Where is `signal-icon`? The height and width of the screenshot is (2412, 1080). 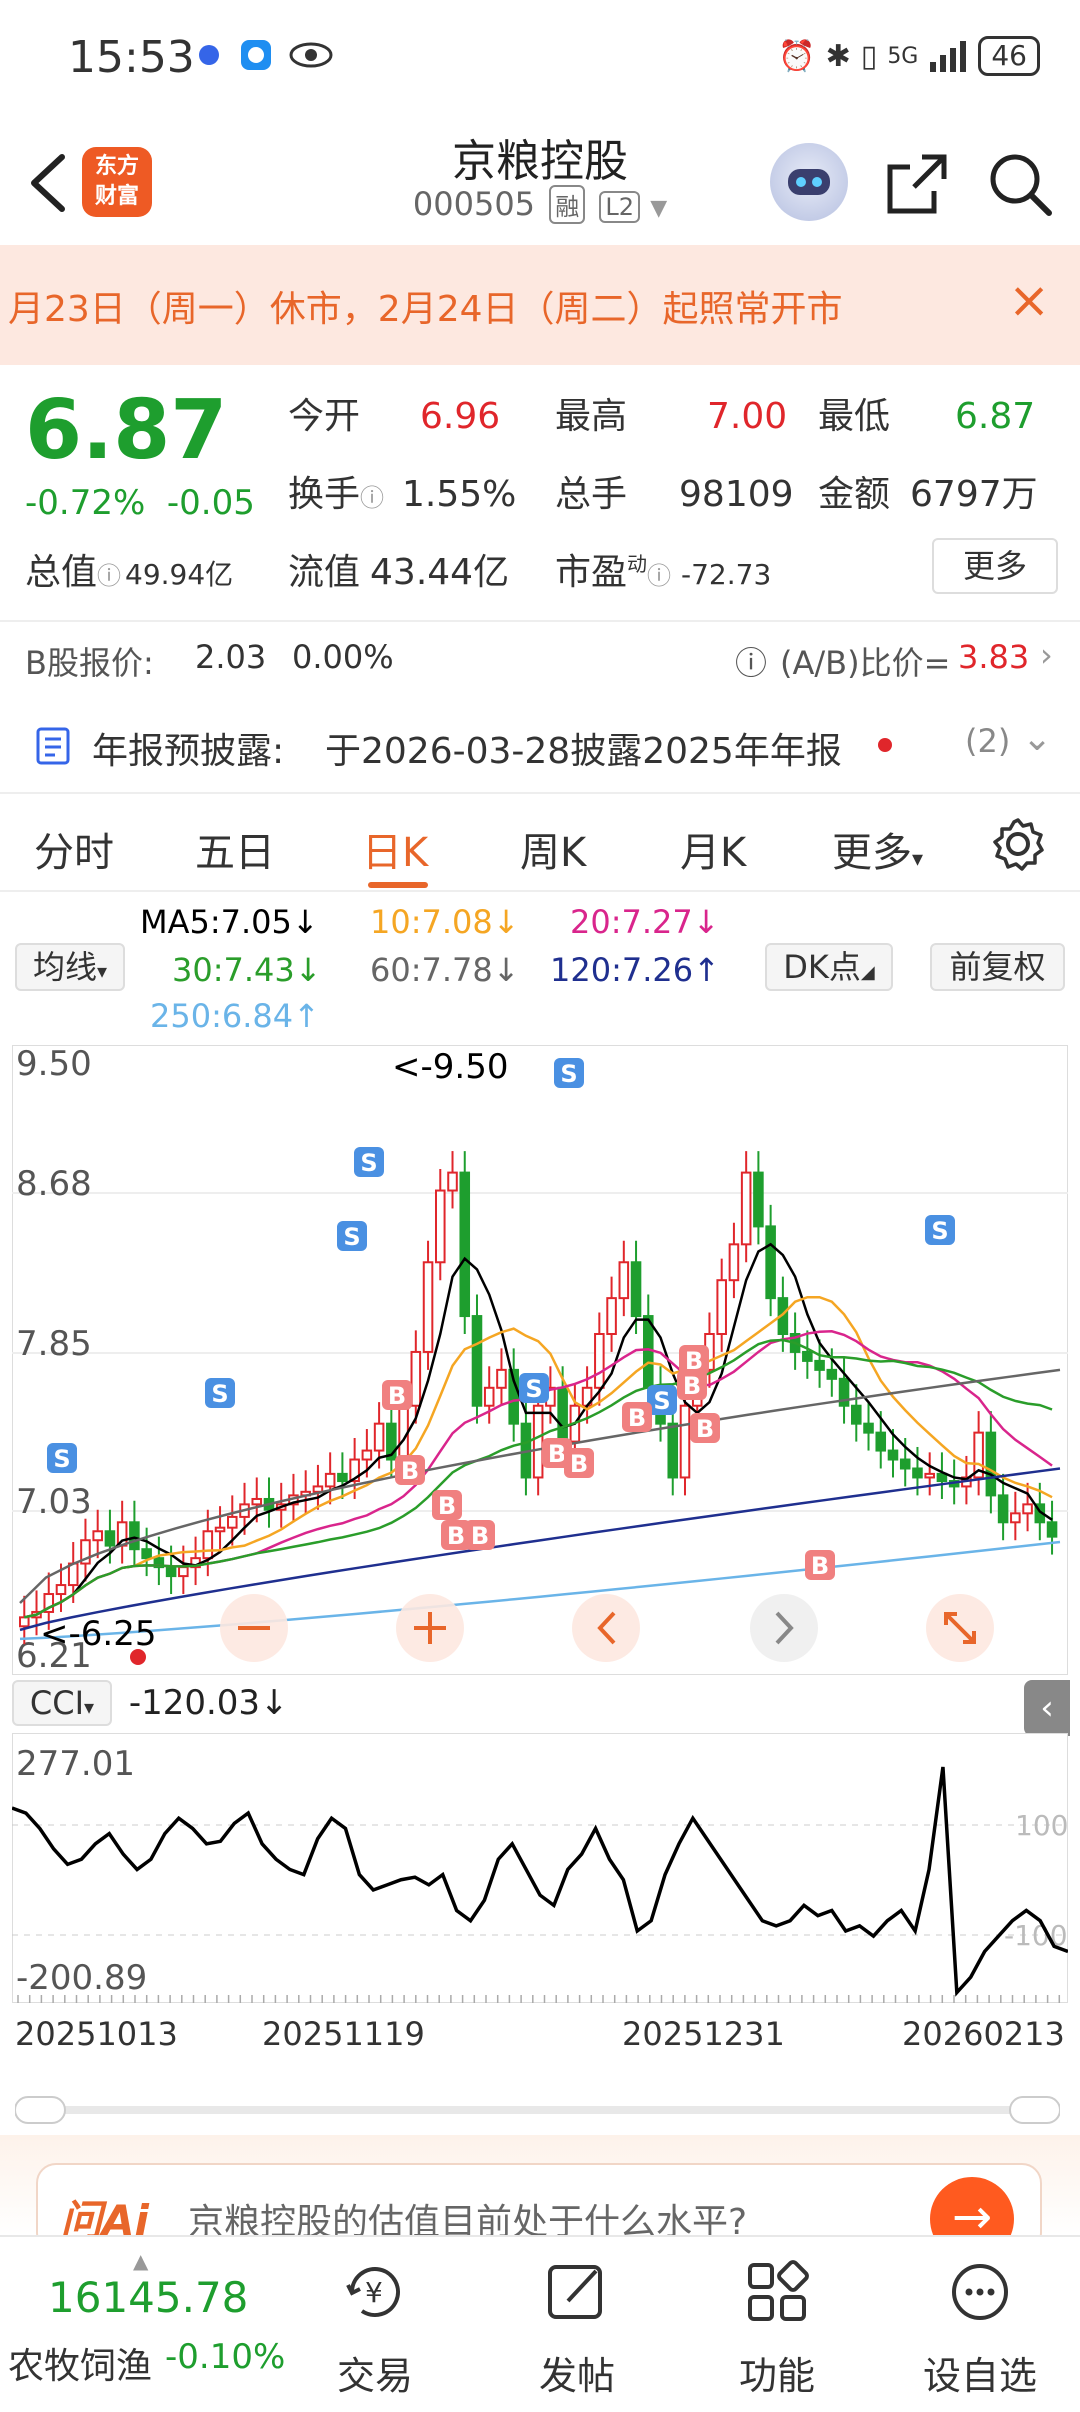
signal-icon is located at coordinates (948, 56).